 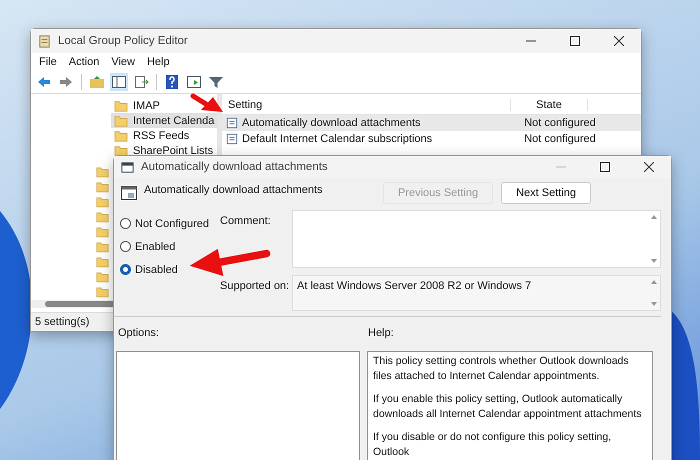 What do you see at coordinates (492, 445) in the screenshot?
I see `help-paragraph: If you disable or do not configure this policy setting, Outlook` at bounding box center [492, 445].